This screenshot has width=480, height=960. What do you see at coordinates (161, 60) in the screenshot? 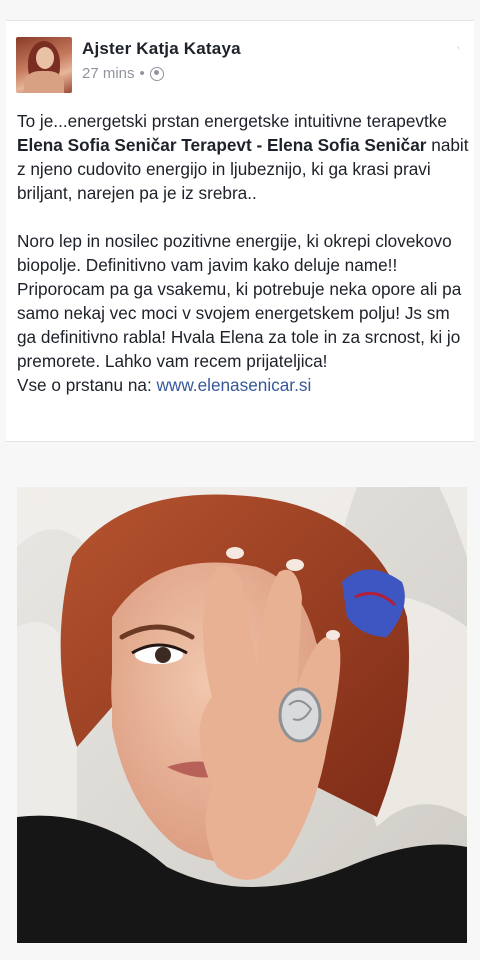
I see `author-block: Ajster Katja Kataya 27 mins •` at bounding box center [161, 60].